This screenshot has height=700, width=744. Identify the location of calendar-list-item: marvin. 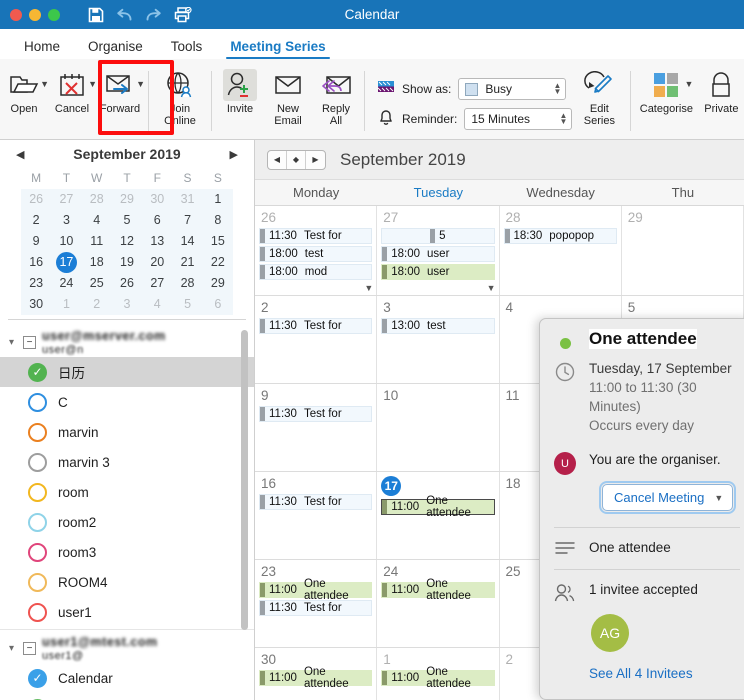
(127, 432).